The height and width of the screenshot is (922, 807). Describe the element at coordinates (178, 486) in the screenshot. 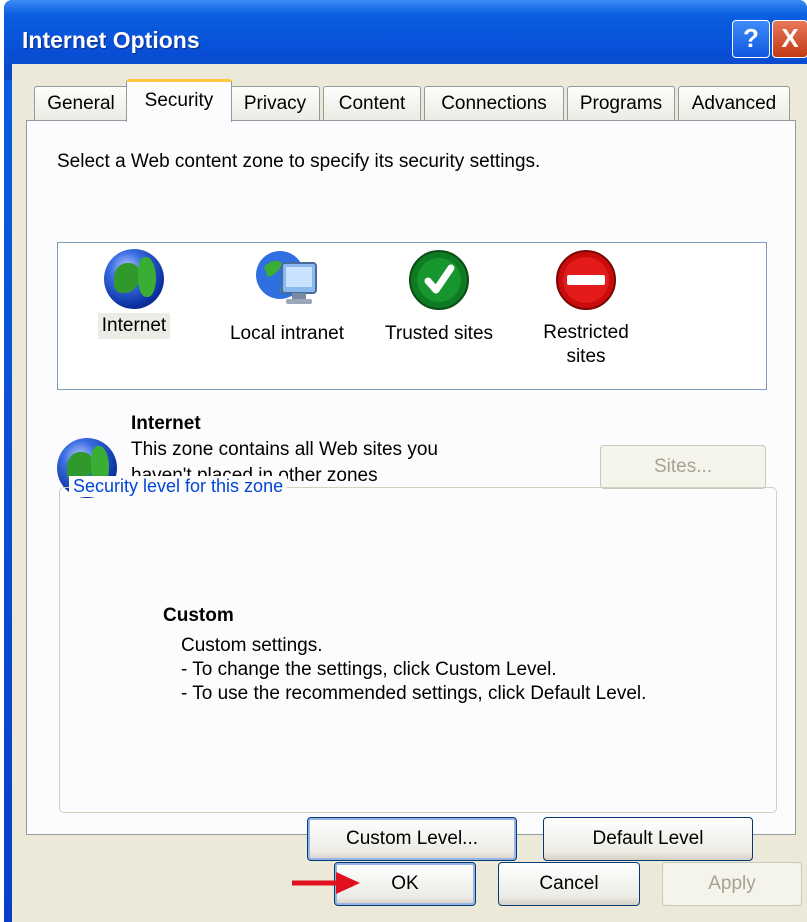

I see `security-level-caption: Security level for this zone` at that location.